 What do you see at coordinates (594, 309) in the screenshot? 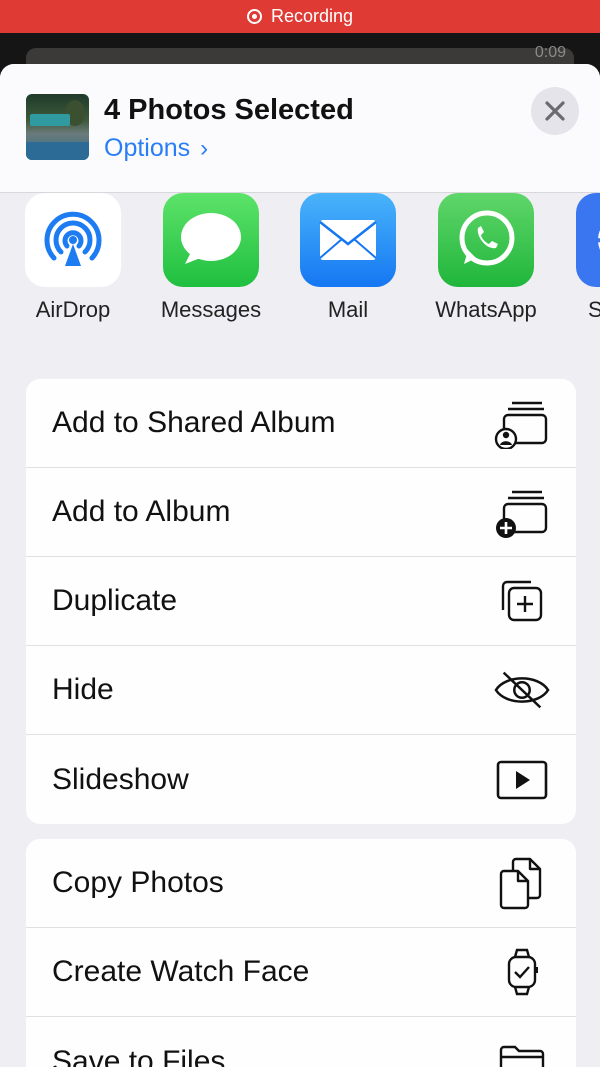
I see `share-app-label: S` at bounding box center [594, 309].